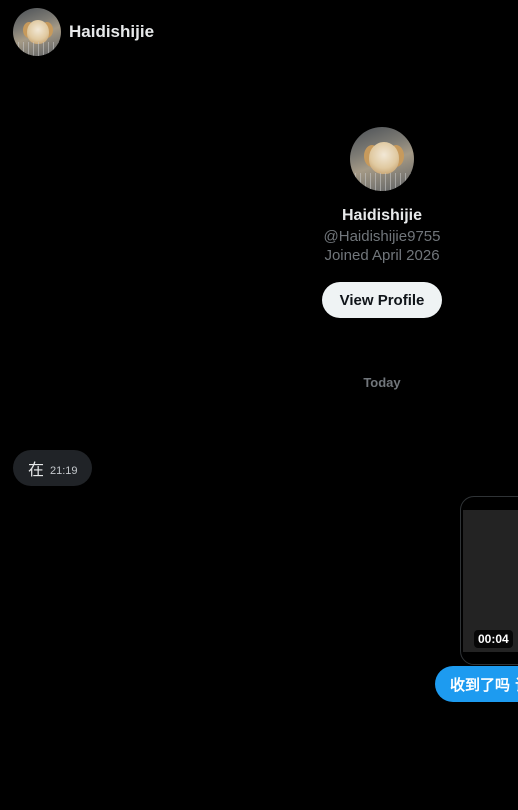 This screenshot has height=810, width=518. I want to click on video-message: 00:04, so click(489, 580).